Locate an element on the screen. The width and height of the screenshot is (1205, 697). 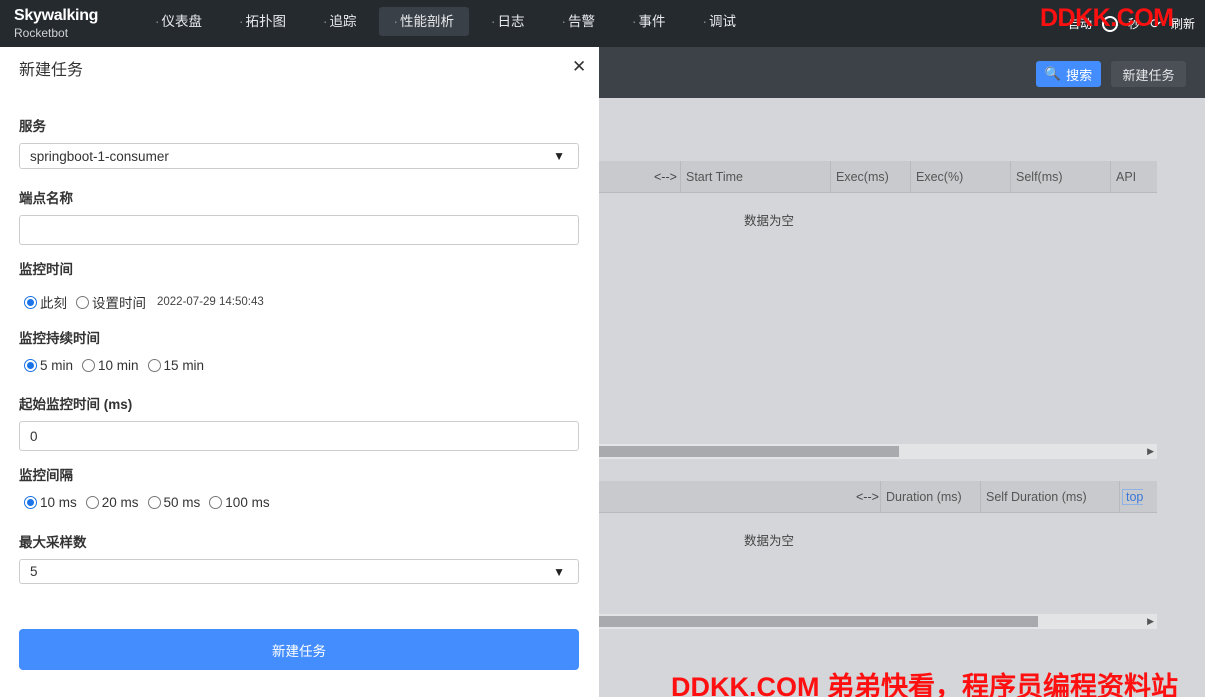
min-threshold-input: 0 is located at coordinates (299, 436).